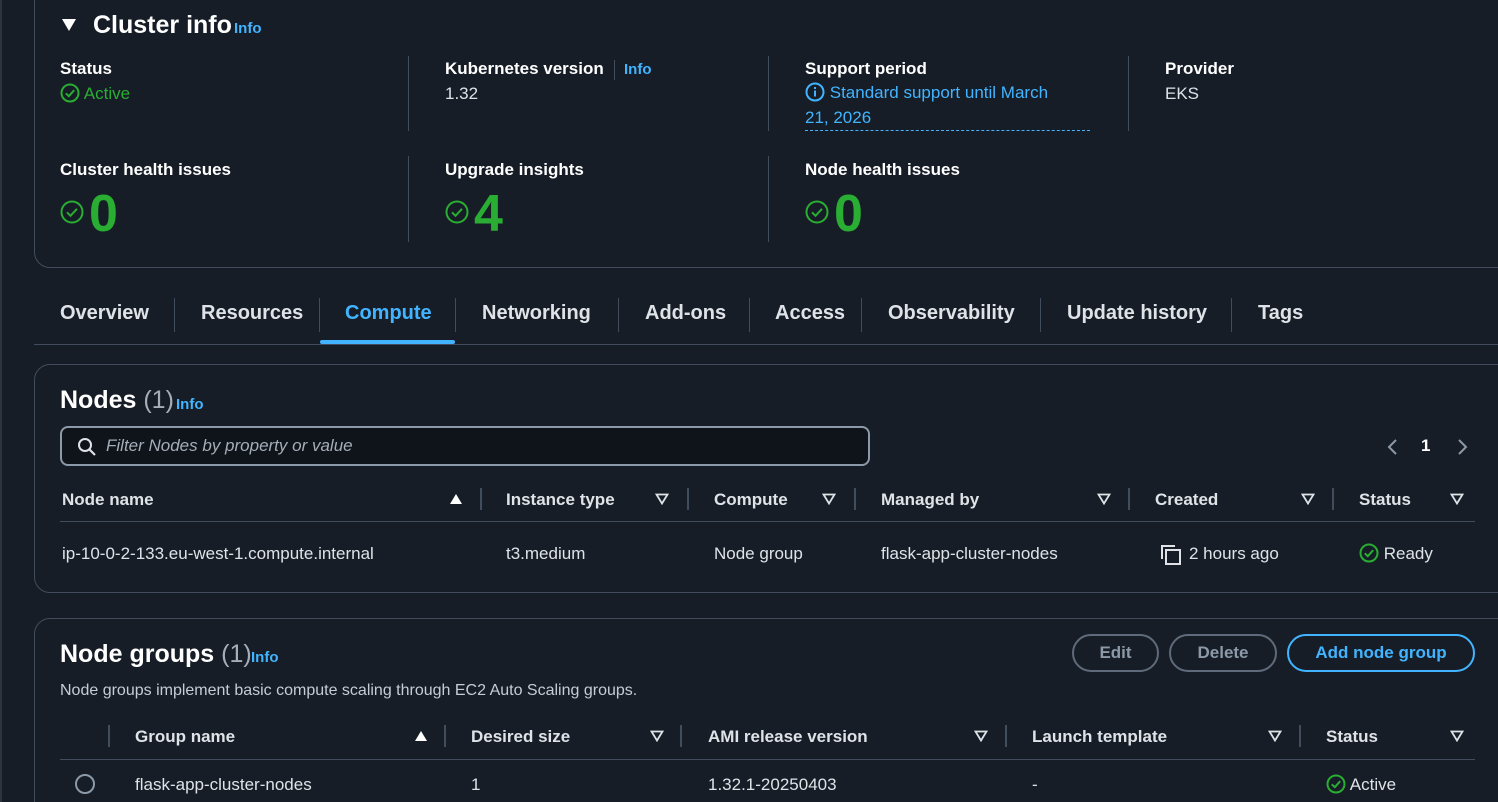 This screenshot has width=1498, height=802. I want to click on delete-button: Delete, so click(1223, 653).